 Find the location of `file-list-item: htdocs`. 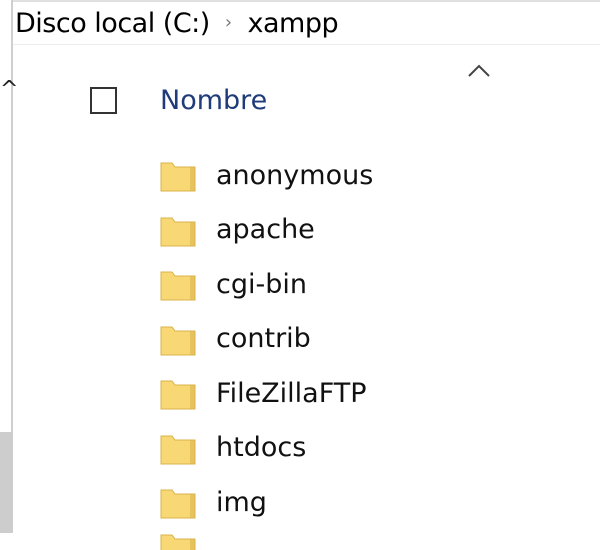

file-list-item: htdocs is located at coordinates (266, 448).